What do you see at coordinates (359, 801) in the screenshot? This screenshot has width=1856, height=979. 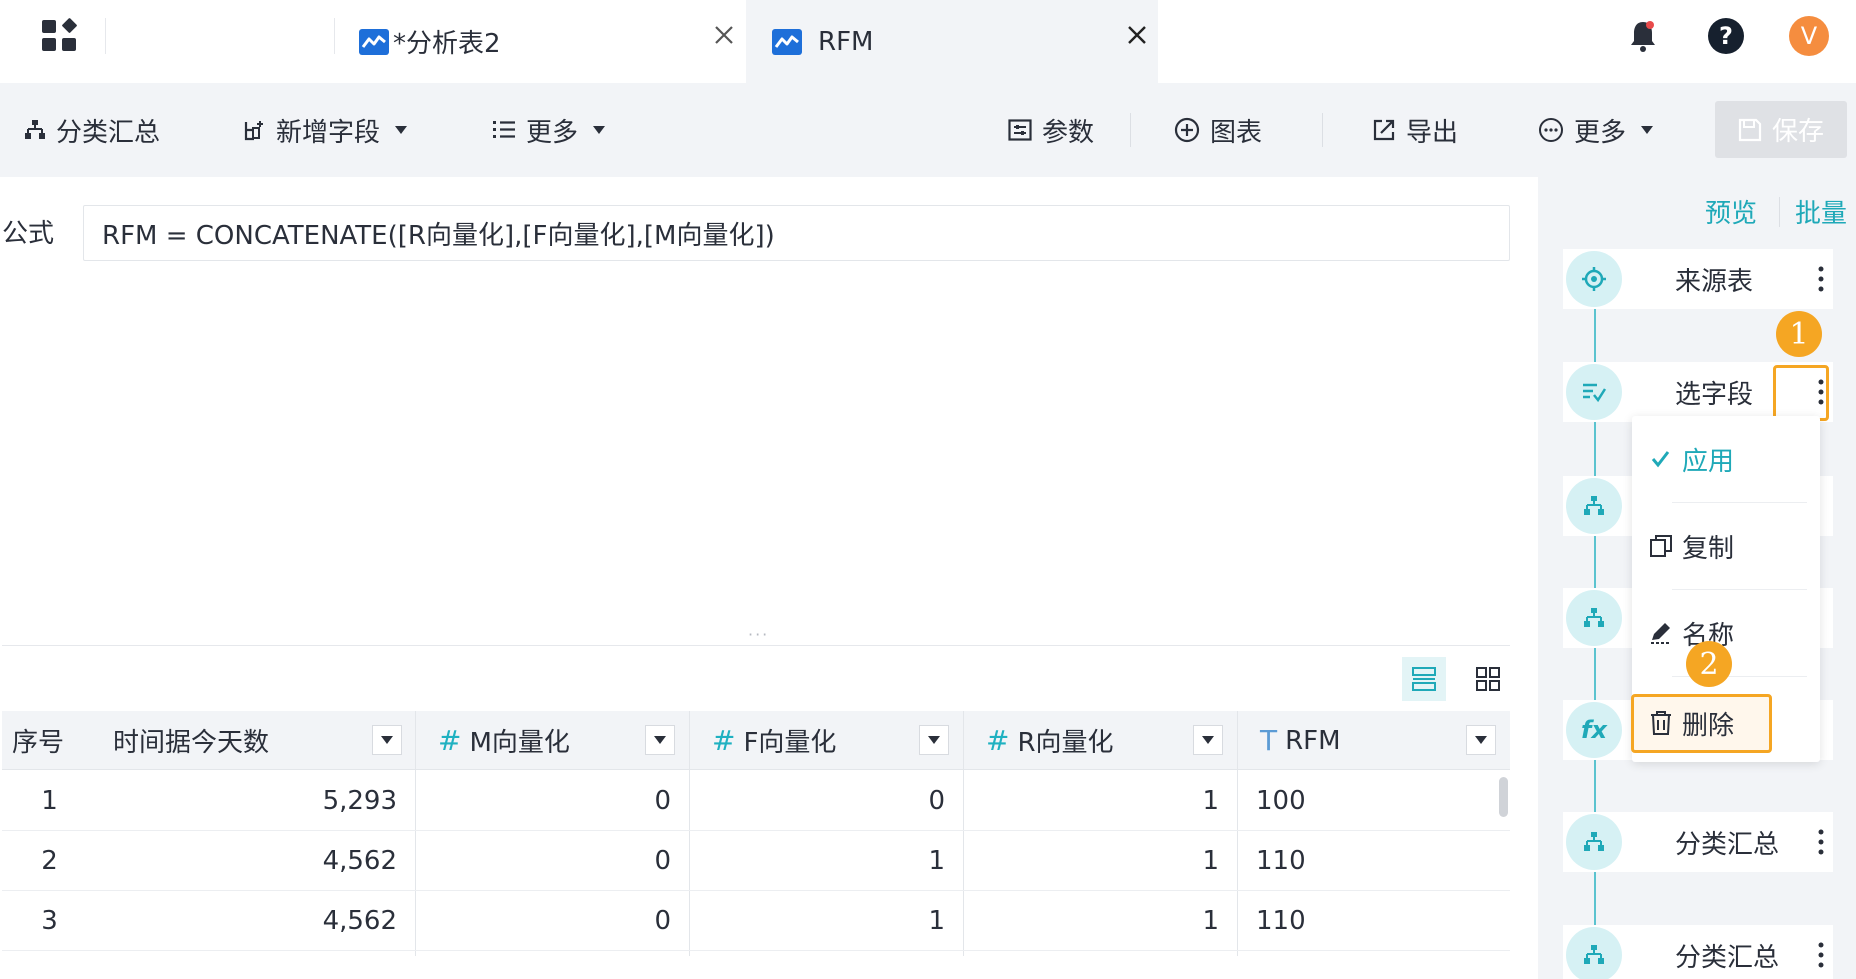 I see `cell-days: 5,293` at bounding box center [359, 801].